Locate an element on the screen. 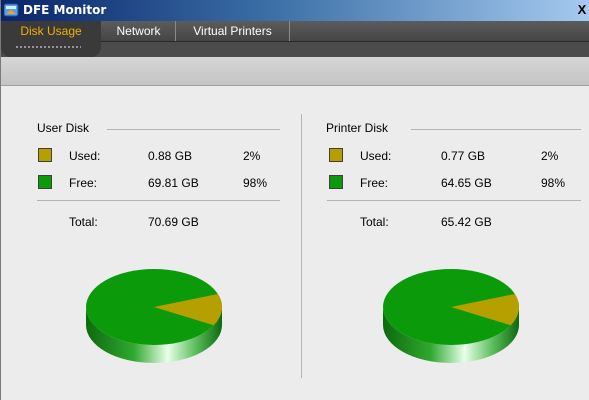 The height and width of the screenshot is (400, 589). tab-label: Virtual Printers is located at coordinates (232, 31).